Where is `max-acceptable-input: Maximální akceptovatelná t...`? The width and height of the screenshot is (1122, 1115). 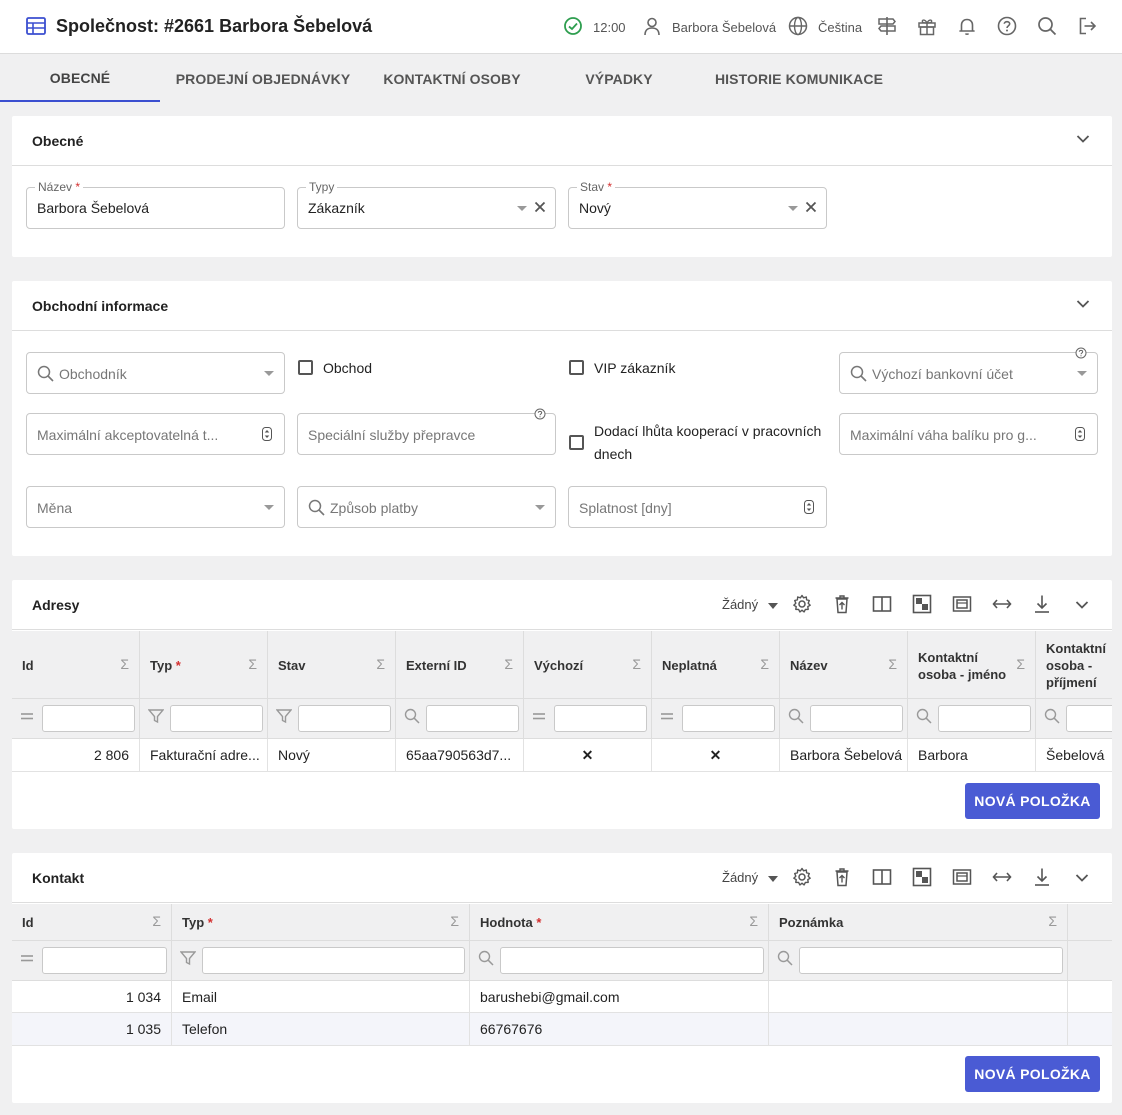 max-acceptable-input: Maximální akceptovatelná t... is located at coordinates (155, 434).